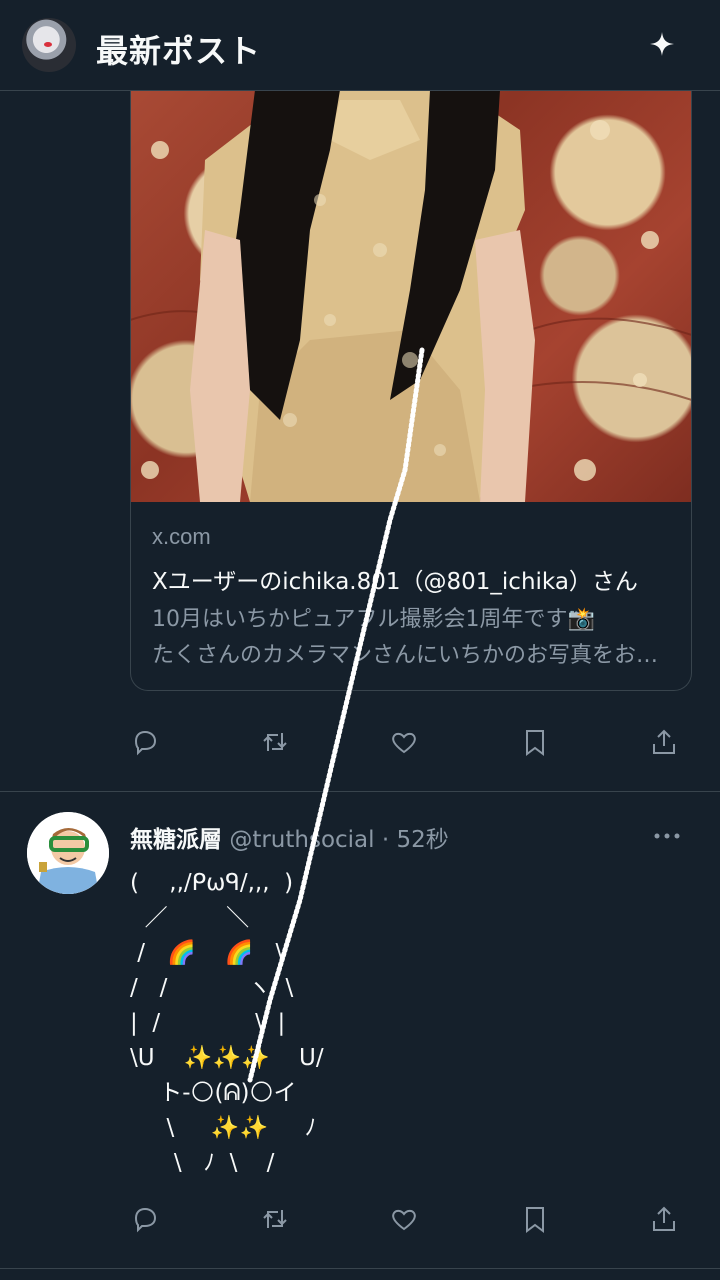 The width and height of the screenshot is (720, 1280). Describe the element at coordinates (49, 45) in the screenshot. I see `profile-avatar` at that location.